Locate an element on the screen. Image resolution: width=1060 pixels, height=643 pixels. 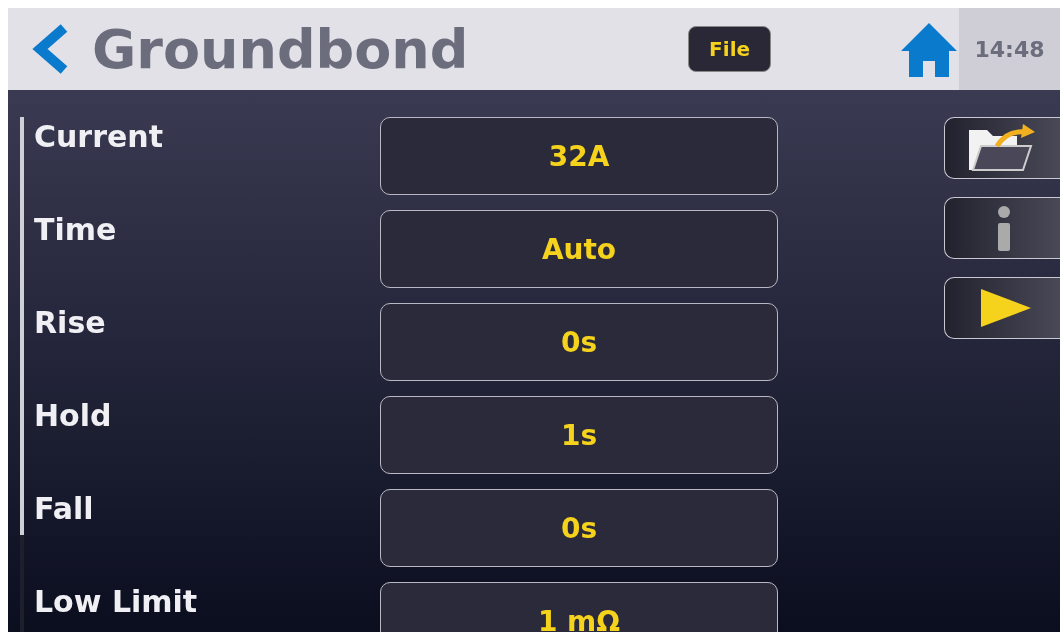
home-button is located at coordinates (929, 49).